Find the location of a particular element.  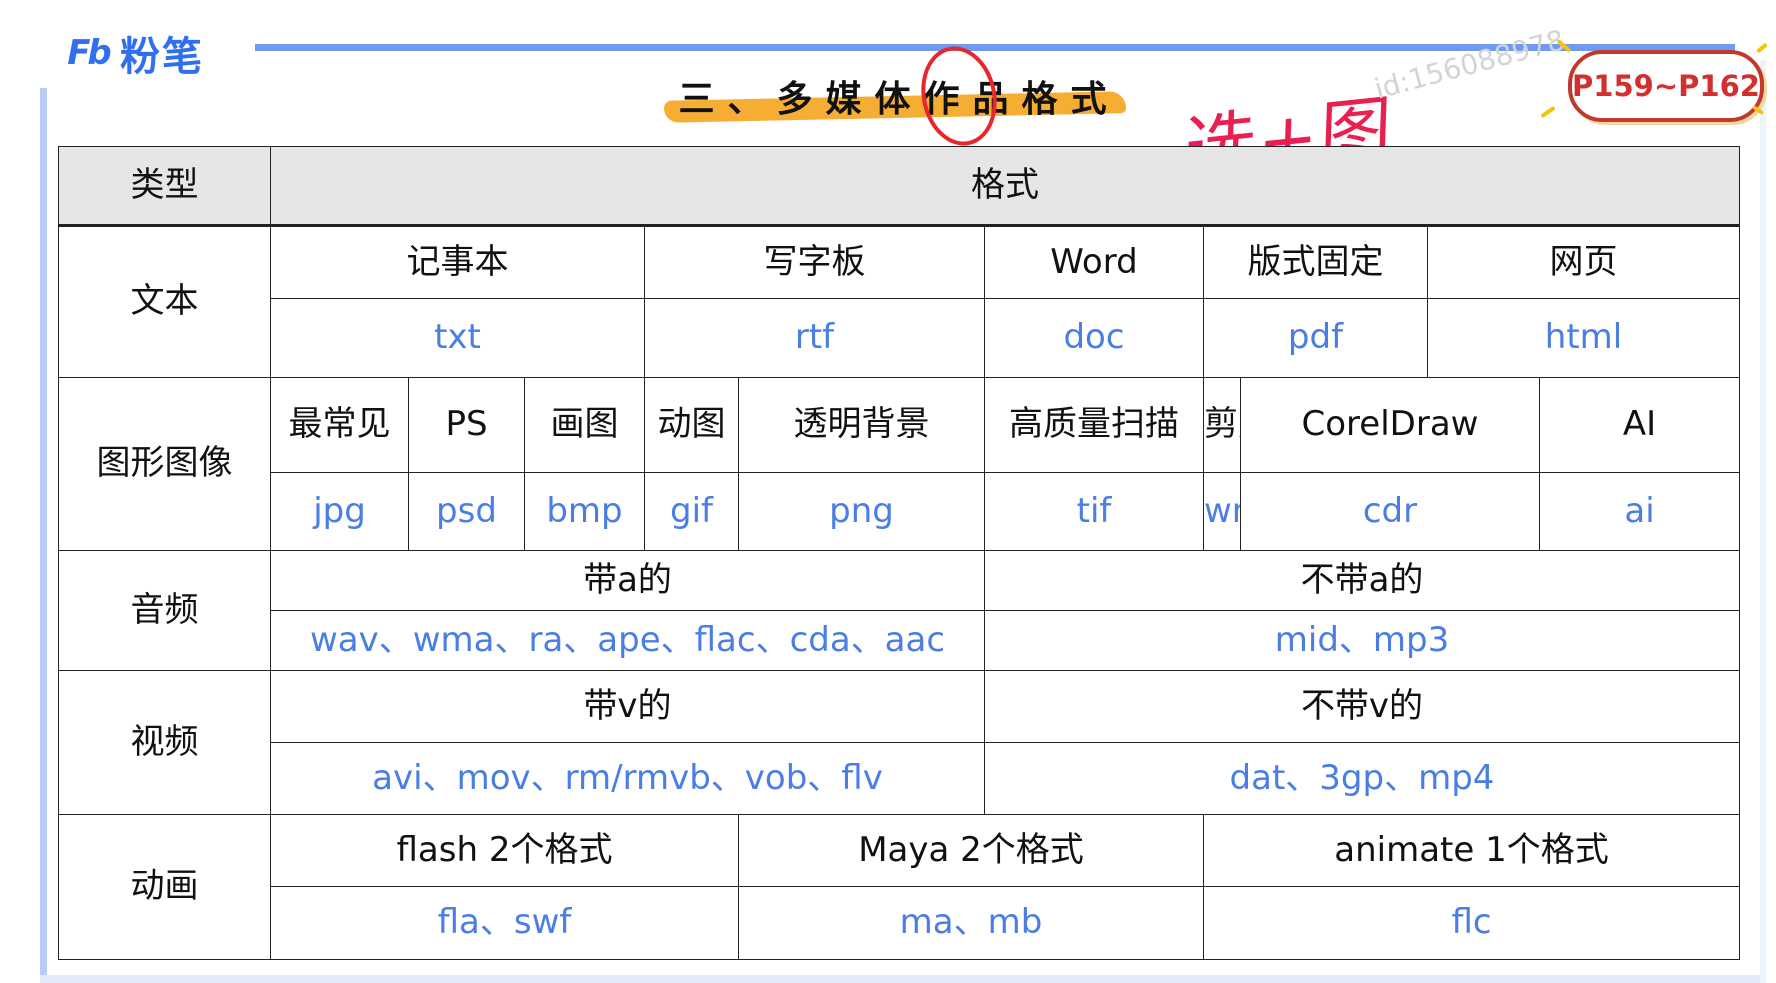

table-row: 文本 记事本 写字板 Word 版式固定 网页 is located at coordinates (899, 301).